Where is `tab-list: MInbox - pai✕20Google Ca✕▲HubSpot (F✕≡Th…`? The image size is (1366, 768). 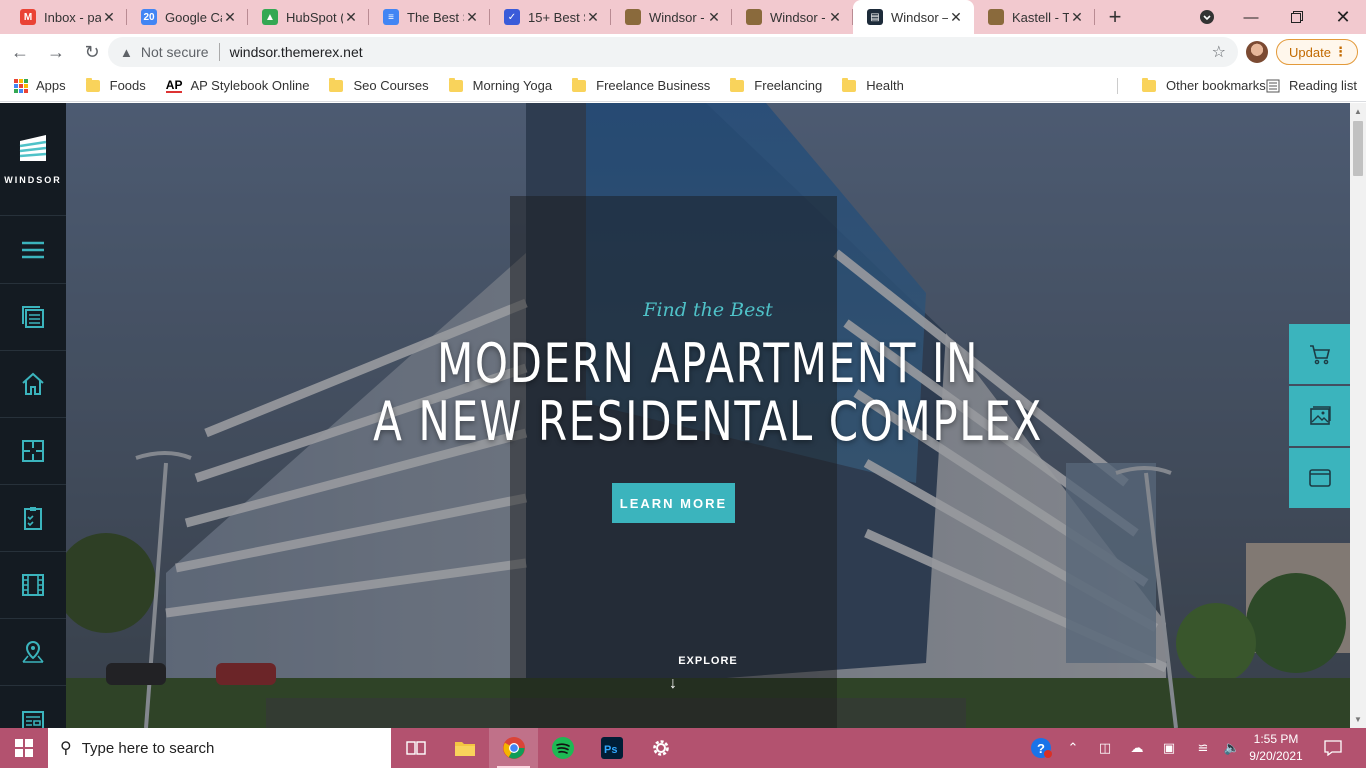
tab-list: MInbox - pai✕20Google Ca✕▲HubSpot (F✕≡Th… is located at coordinates (550, 17).